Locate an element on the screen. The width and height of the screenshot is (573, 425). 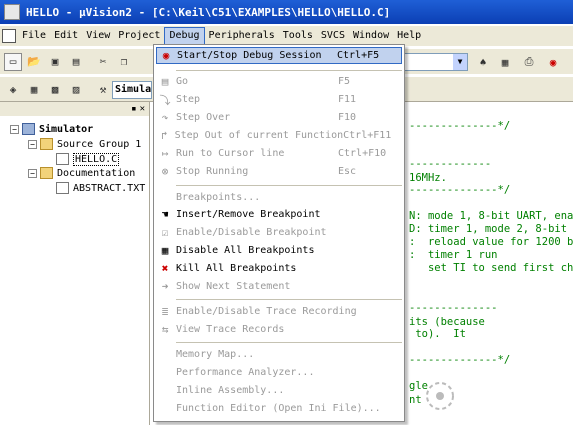
close-icon: ✕ is located at coordinates (142, 109).